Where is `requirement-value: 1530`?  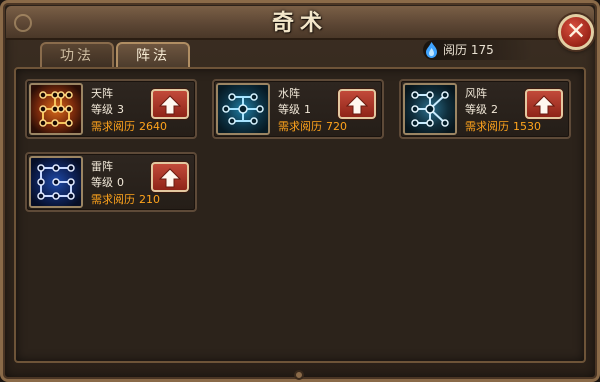 requirement-value: 1530 is located at coordinates (527, 126).